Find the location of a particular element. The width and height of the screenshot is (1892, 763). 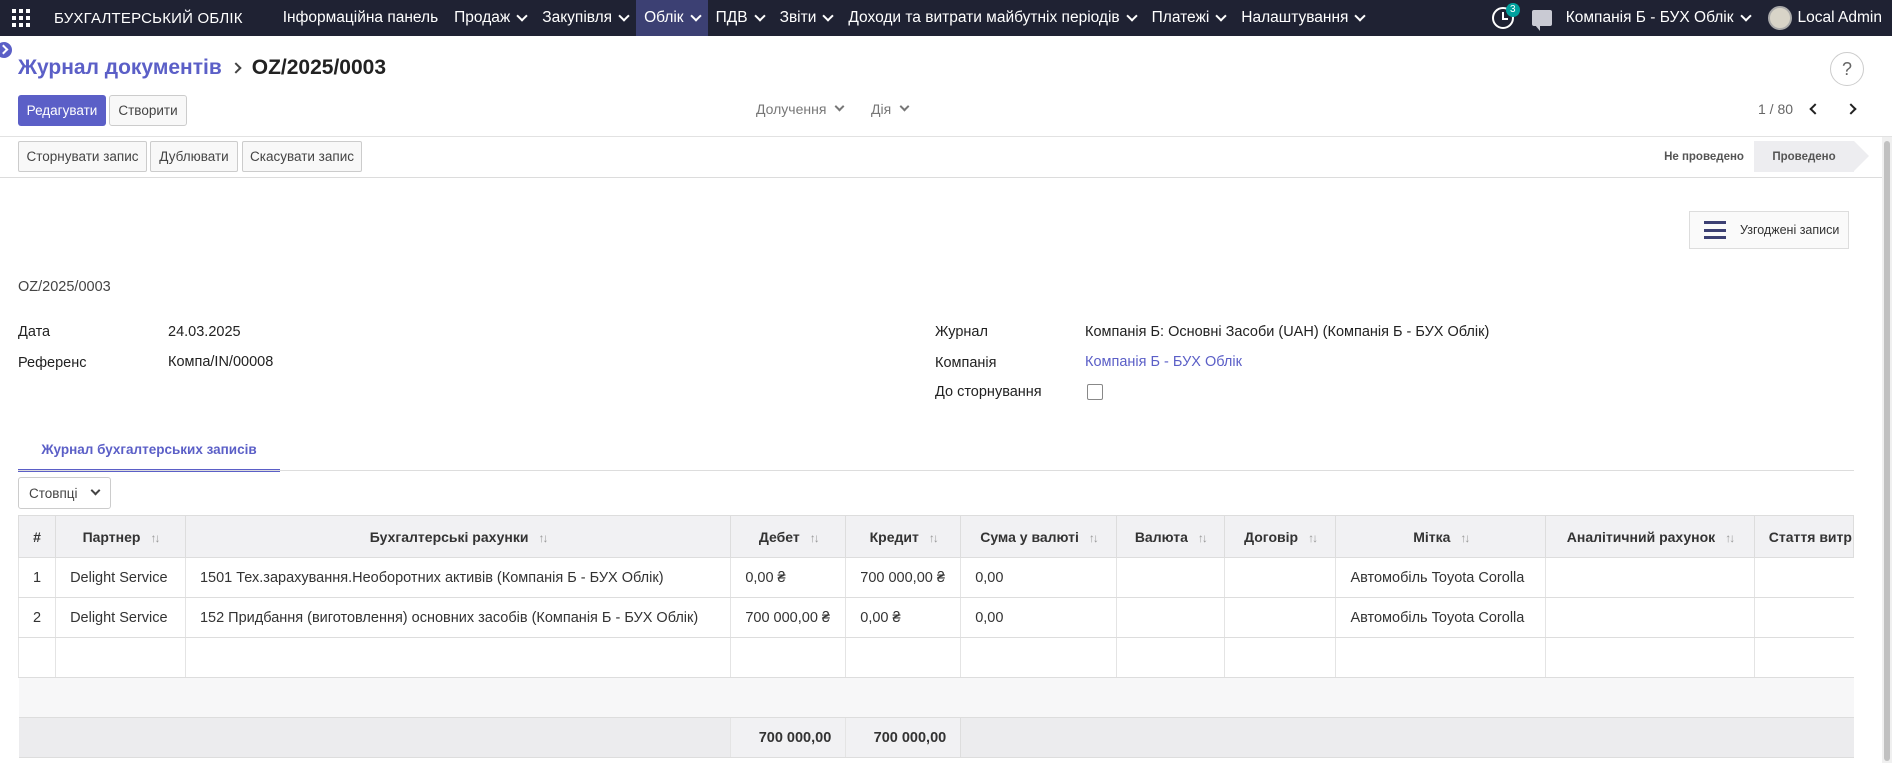

user-menu: Local Admin is located at coordinates (1824, 18).